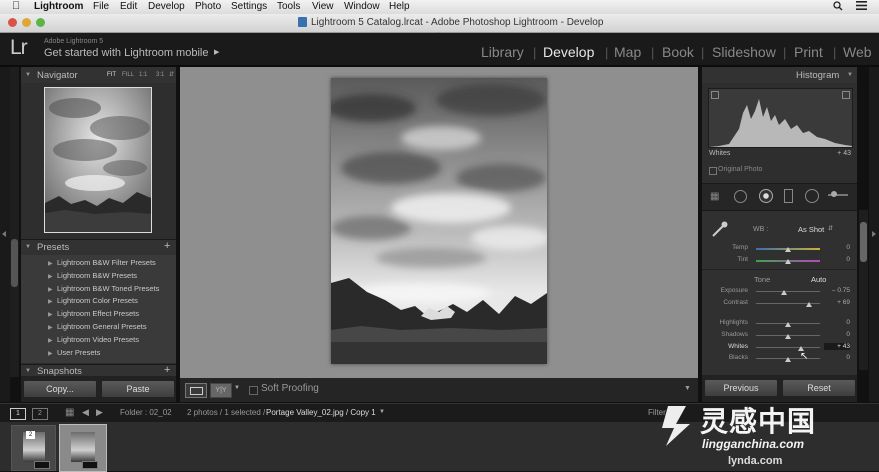  What do you see at coordinates (382, 412) in the screenshot?
I see `filename-dropdown-icon: ▼` at bounding box center [382, 412].